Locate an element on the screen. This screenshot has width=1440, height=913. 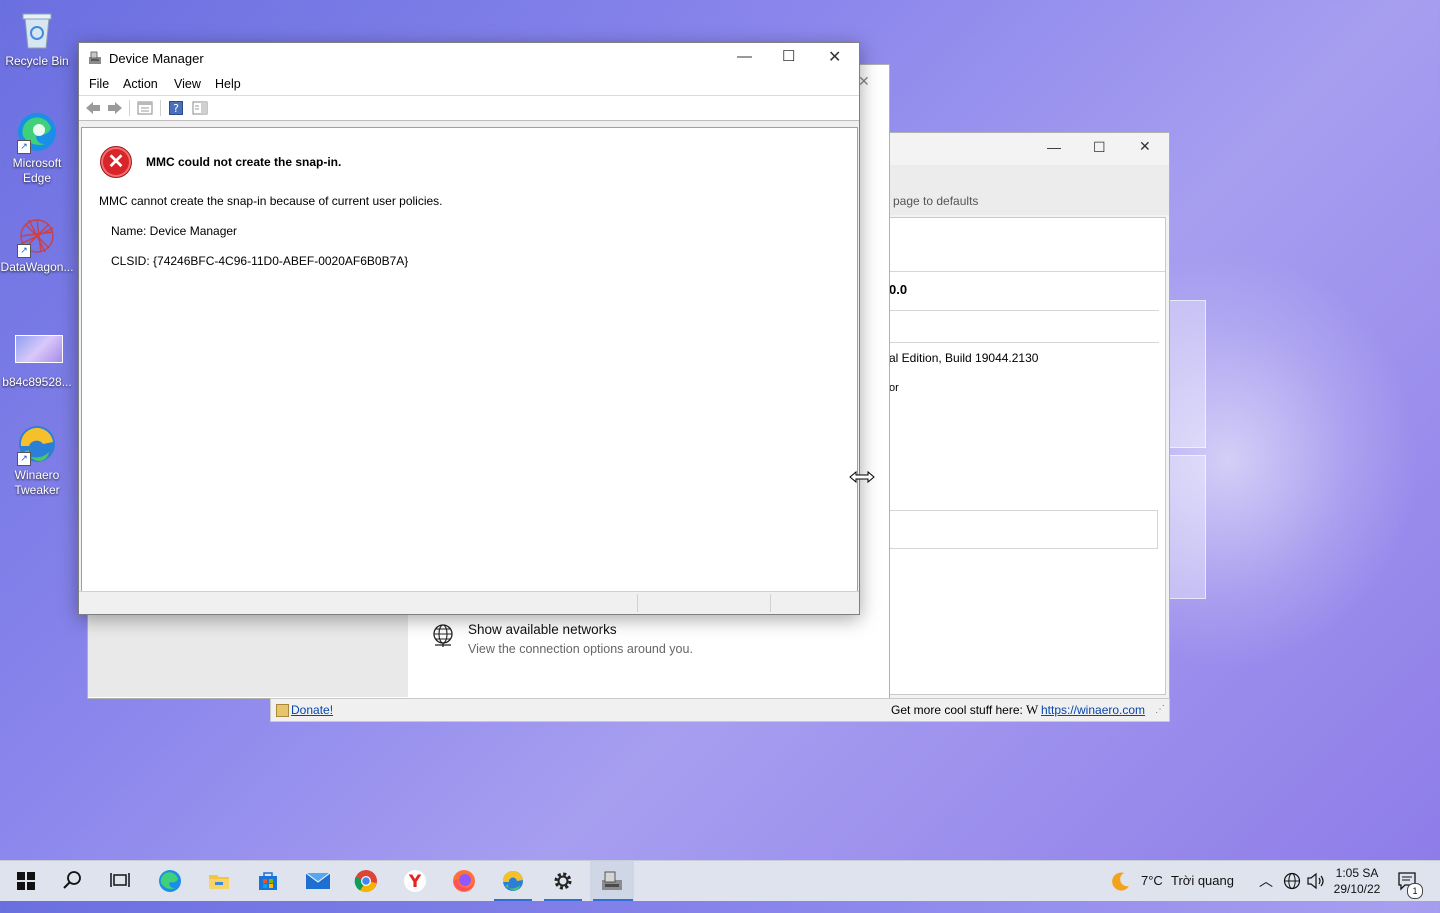
window-title: Device Manager is located at coordinates (156, 58).